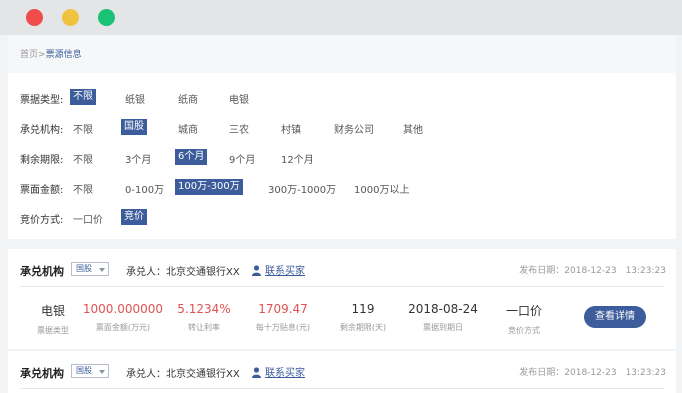 The image size is (682, 393). What do you see at coordinates (134, 127) in the screenshot?
I see `filter-option: 国股` at bounding box center [134, 127].